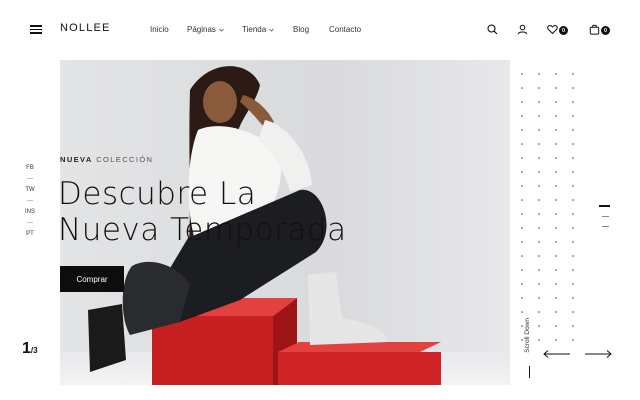  Describe the element at coordinates (492, 29) in the screenshot. I see `search-icon` at that location.